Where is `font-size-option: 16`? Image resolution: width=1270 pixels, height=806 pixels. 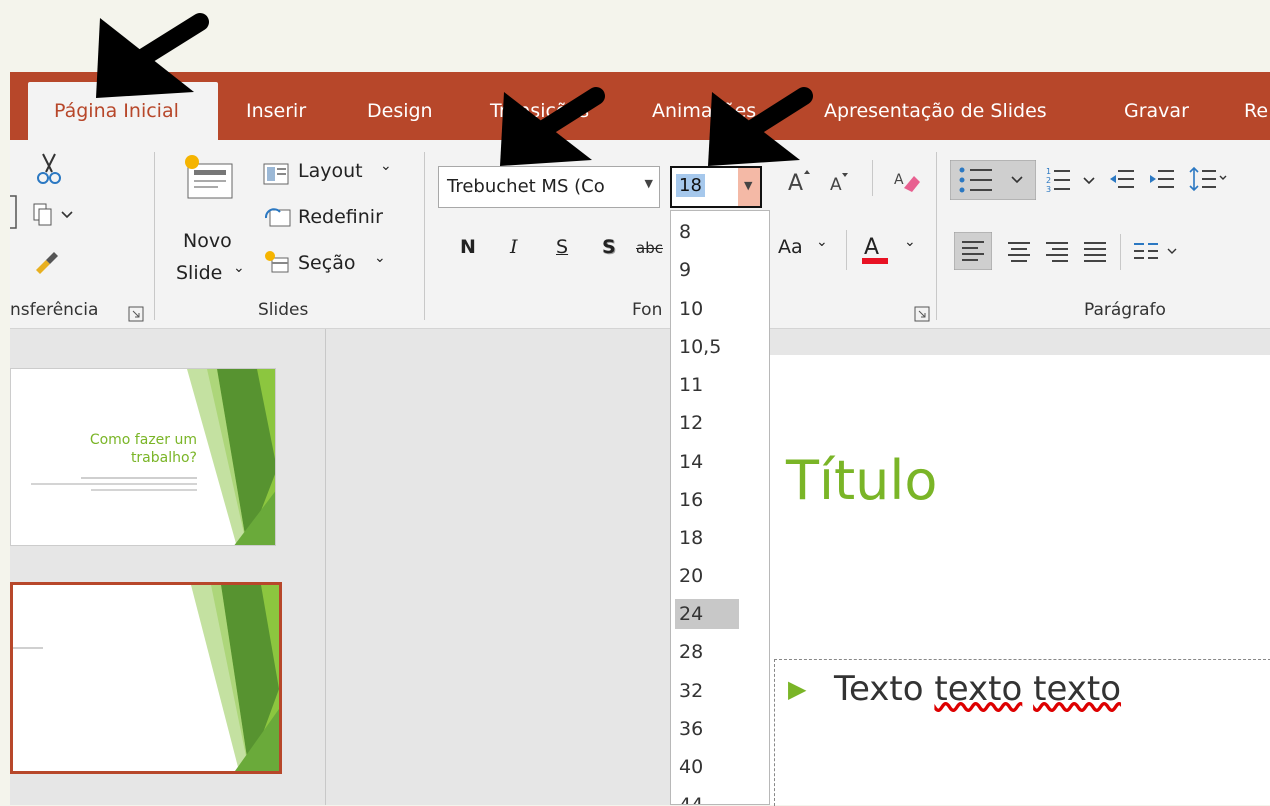
font-size-option: 16 is located at coordinates (707, 500).